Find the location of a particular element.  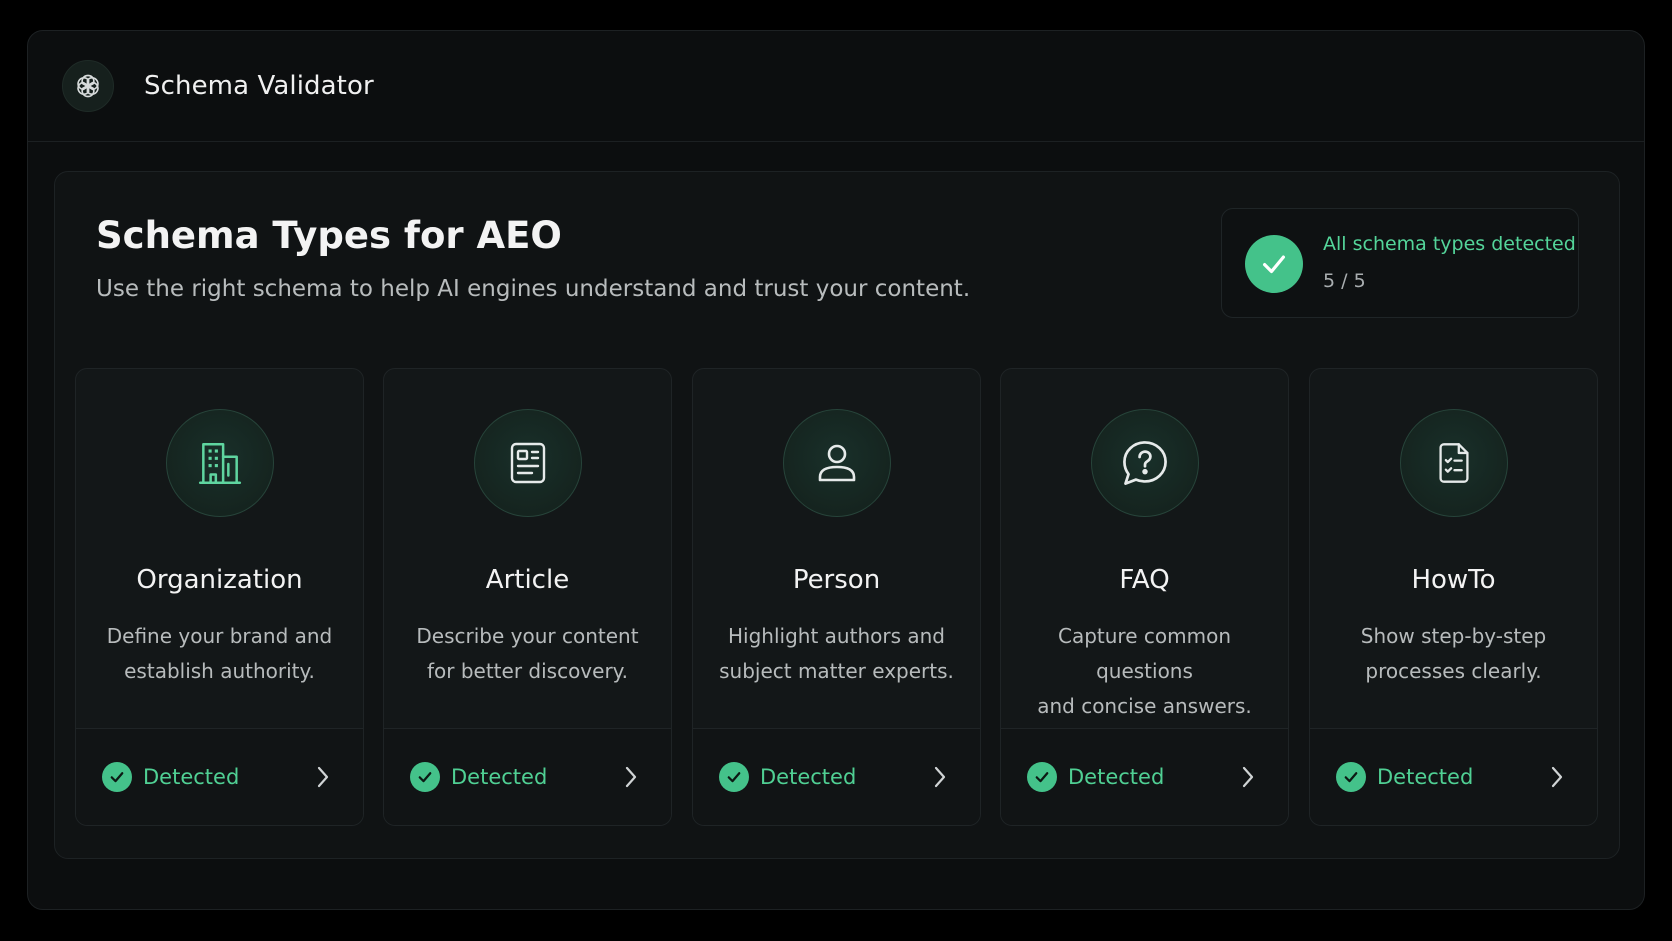

newspaper-icon is located at coordinates (527, 463).